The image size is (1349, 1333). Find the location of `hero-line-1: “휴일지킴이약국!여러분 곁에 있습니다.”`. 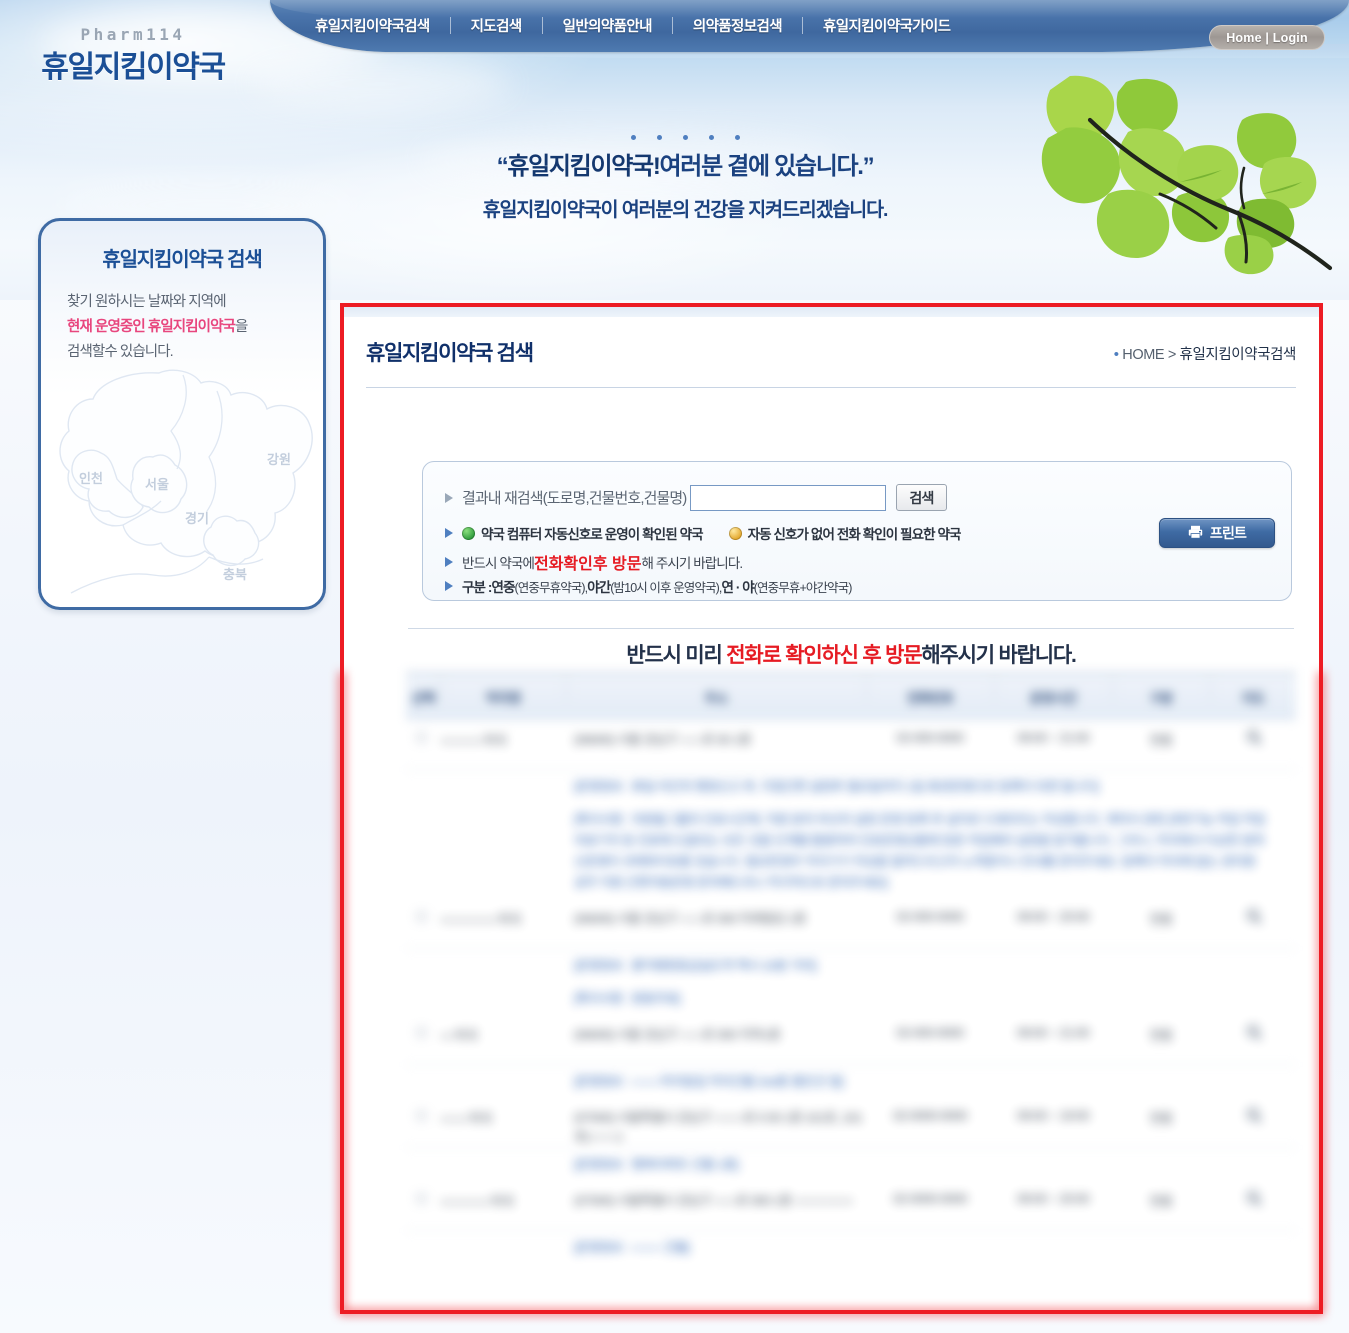

hero-line-1: “휴일지킴이약국!여러분 곁에 있습니다.” is located at coordinates (685, 163).